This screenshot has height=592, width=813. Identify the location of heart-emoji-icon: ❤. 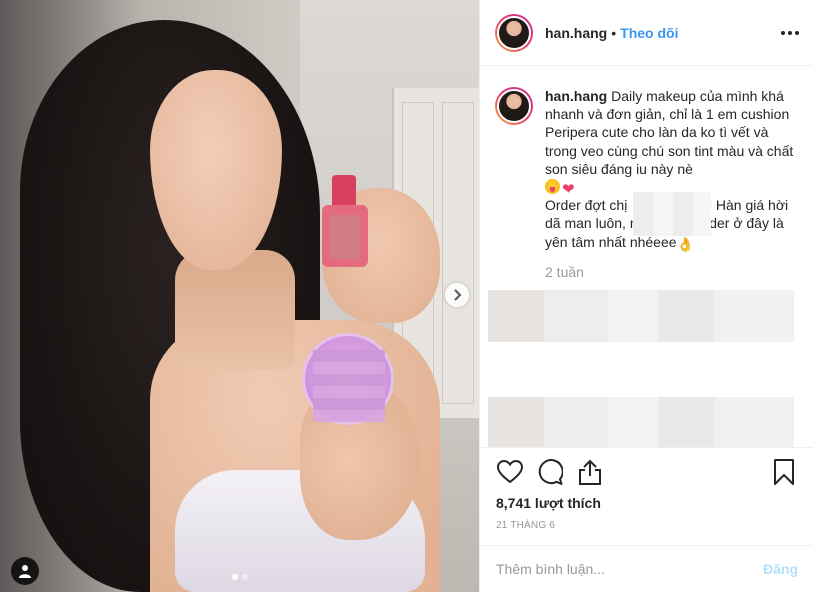
(568, 190).